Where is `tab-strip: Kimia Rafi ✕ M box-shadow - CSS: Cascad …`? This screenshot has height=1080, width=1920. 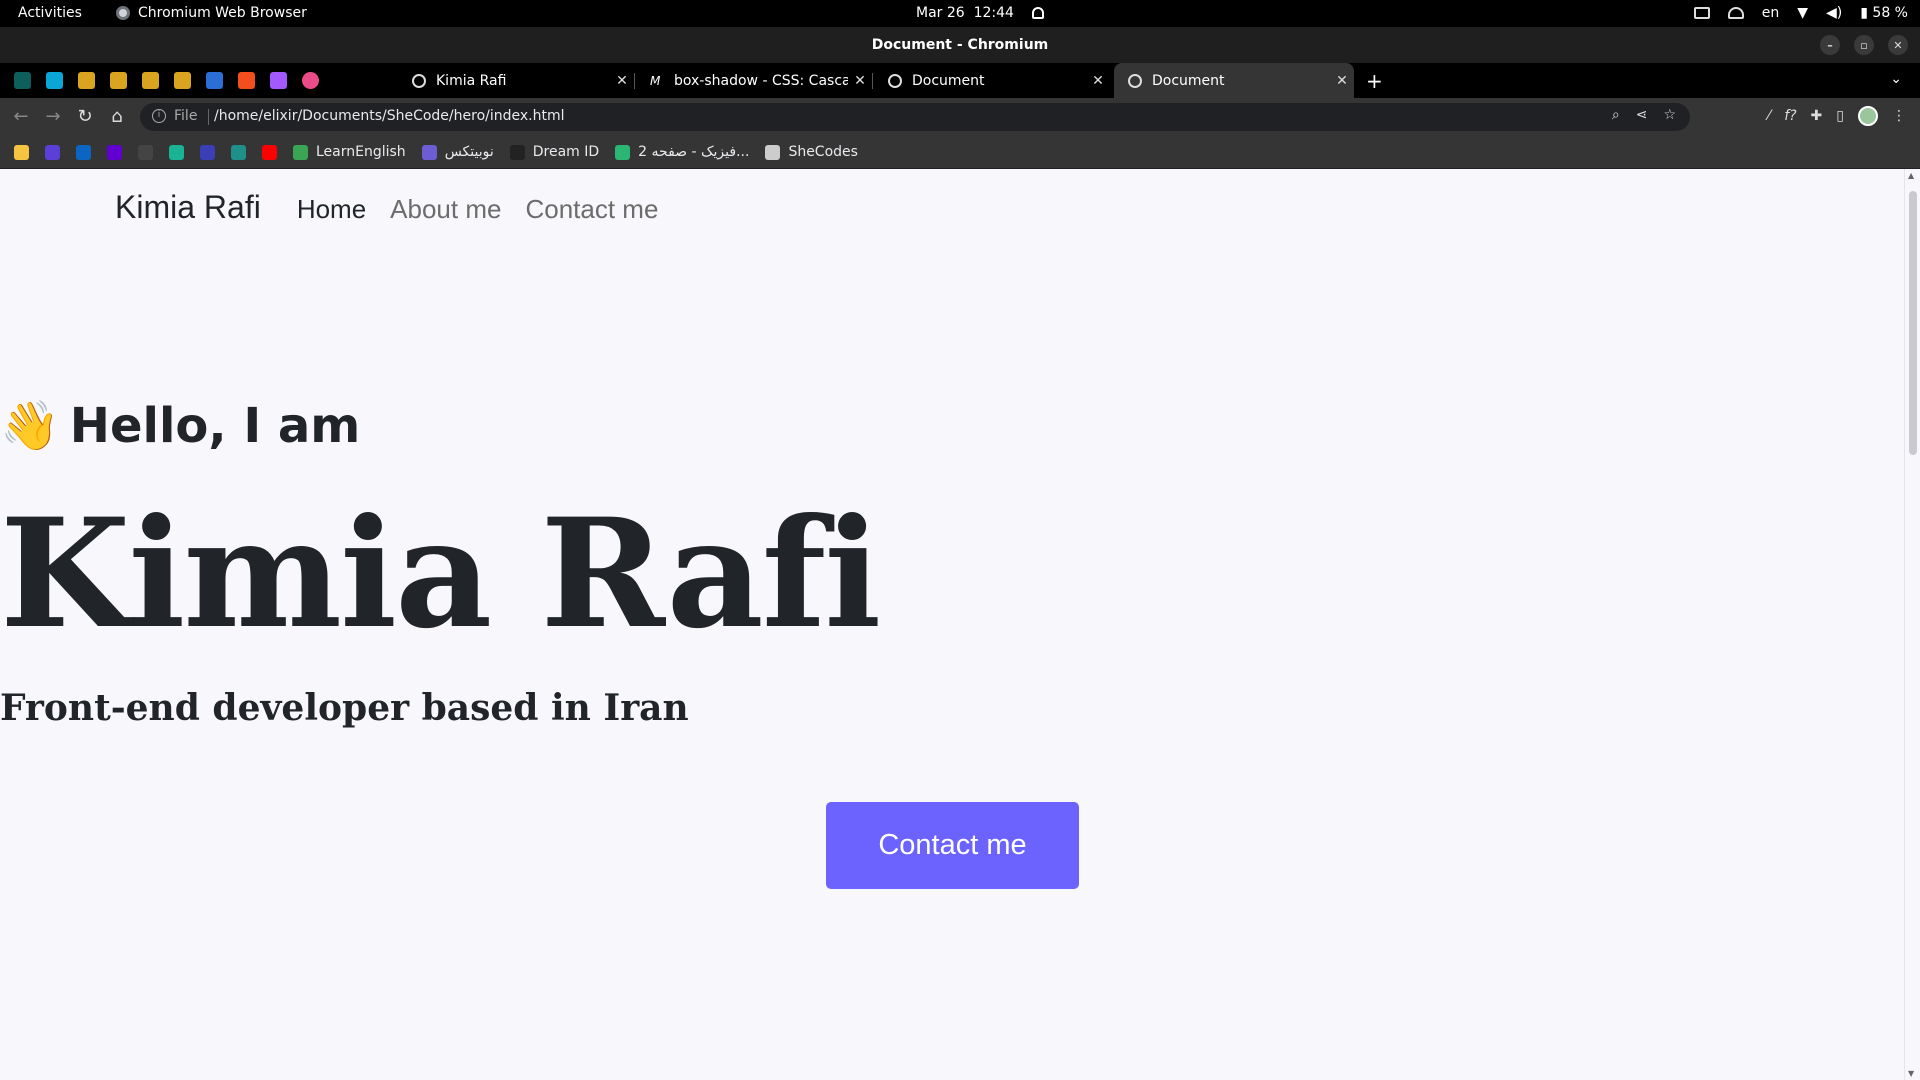 tab-strip: Kimia Rafi ✕ M box-shadow - CSS: Cascad … is located at coordinates (960, 80).